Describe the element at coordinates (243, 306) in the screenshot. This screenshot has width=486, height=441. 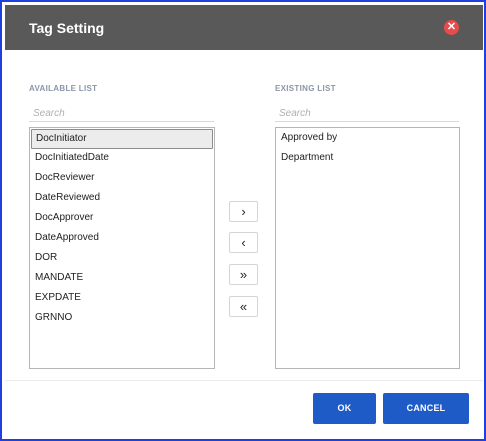
I see `move-all-left-button: «` at that location.